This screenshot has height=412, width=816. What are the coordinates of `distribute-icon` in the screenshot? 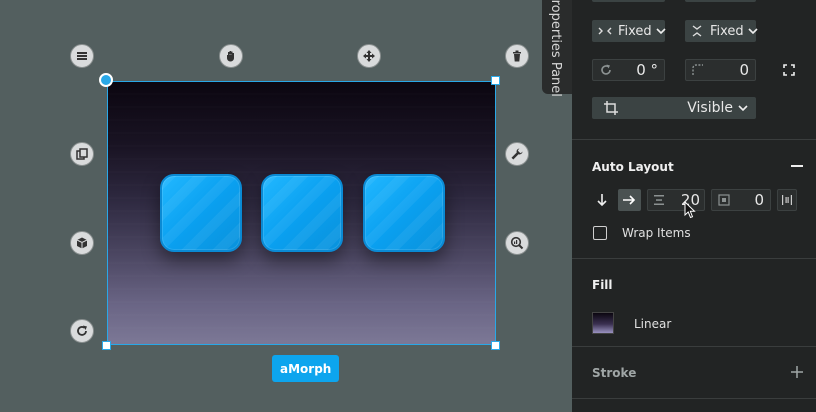 It's located at (787, 200).